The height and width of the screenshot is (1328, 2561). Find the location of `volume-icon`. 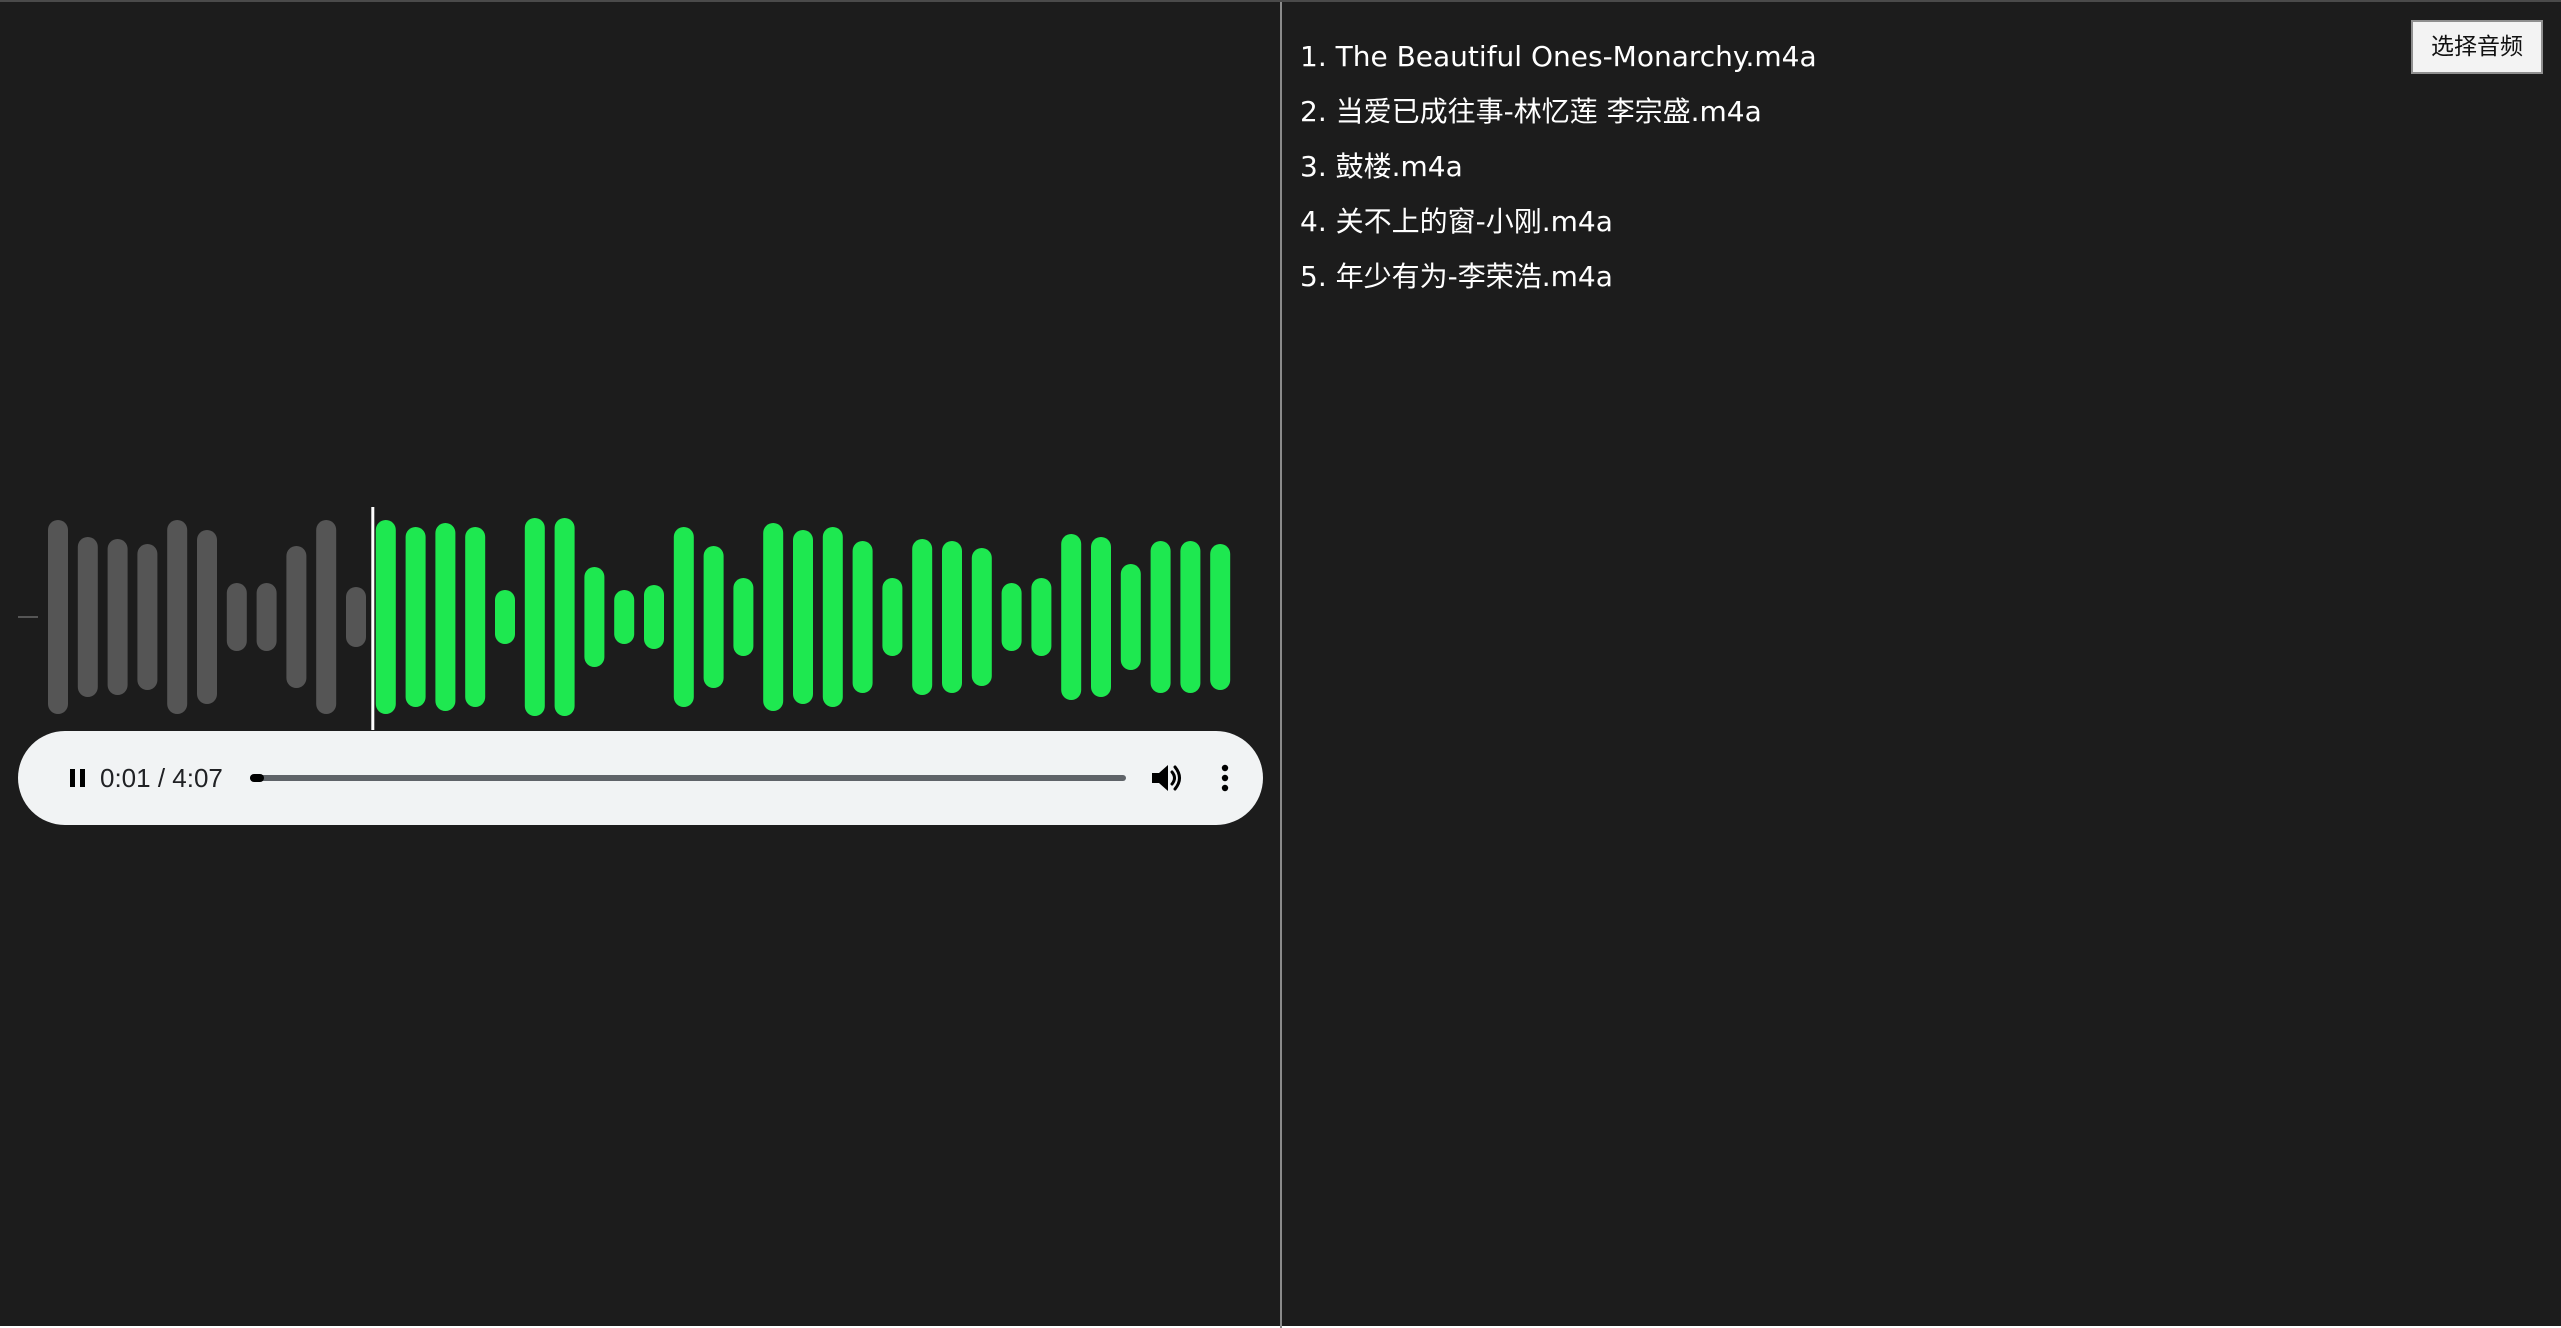

volume-icon is located at coordinates (1166, 778).